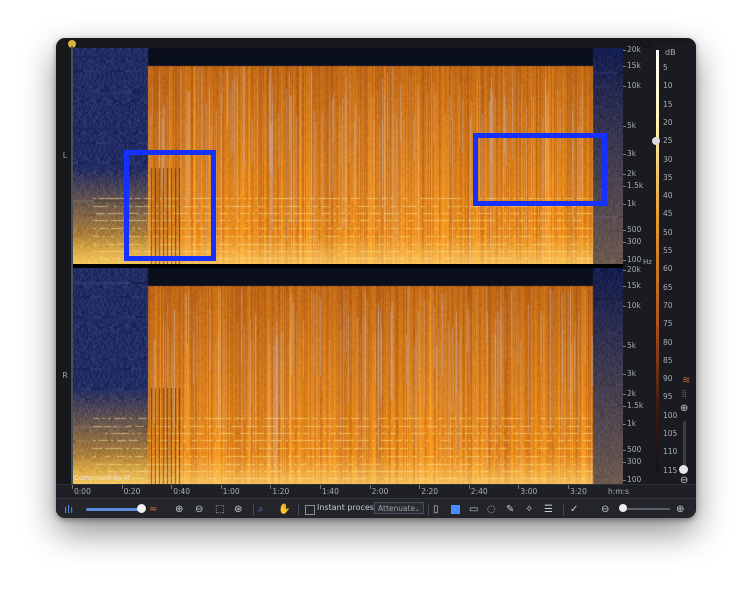 The width and height of the screenshot is (752, 592). I want to click on time-tick-label: 2:00, so click(379, 490).